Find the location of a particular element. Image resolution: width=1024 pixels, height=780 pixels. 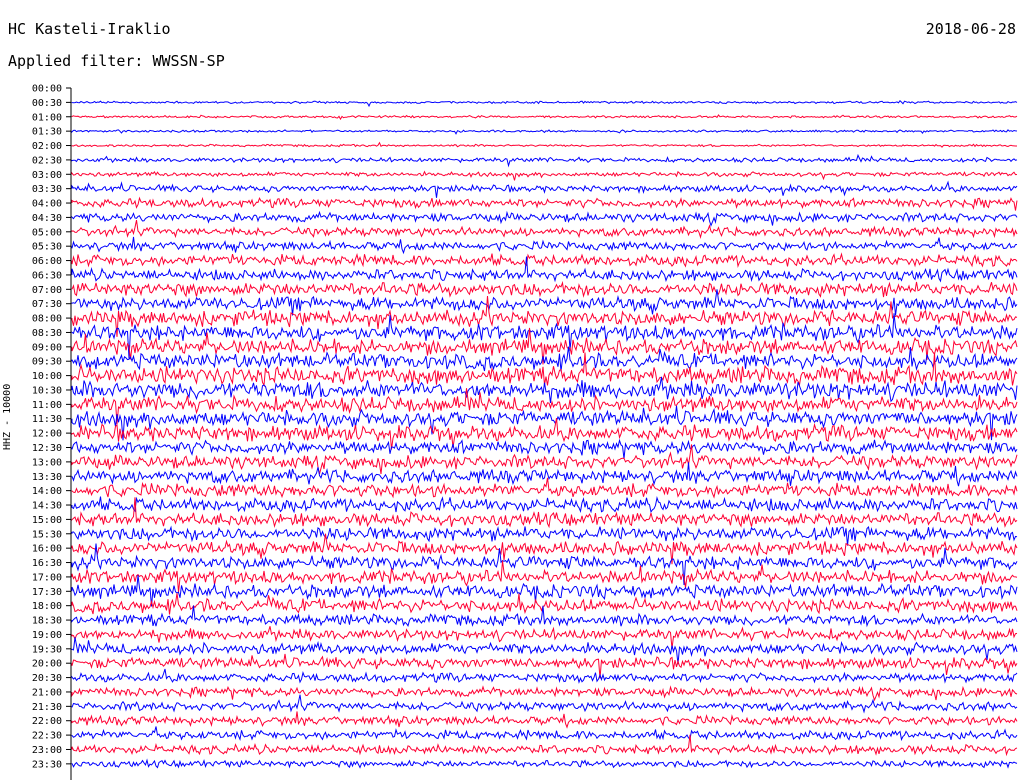

time-tick-label: 16:30 is located at coordinates (47, 563).